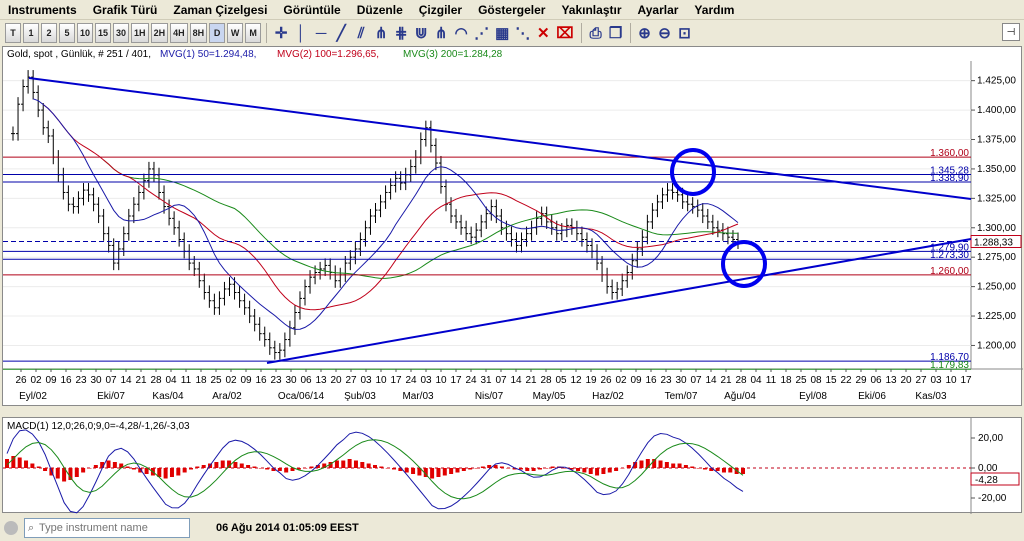  I want to click on vertical-line-icon: │, so click(301, 33).